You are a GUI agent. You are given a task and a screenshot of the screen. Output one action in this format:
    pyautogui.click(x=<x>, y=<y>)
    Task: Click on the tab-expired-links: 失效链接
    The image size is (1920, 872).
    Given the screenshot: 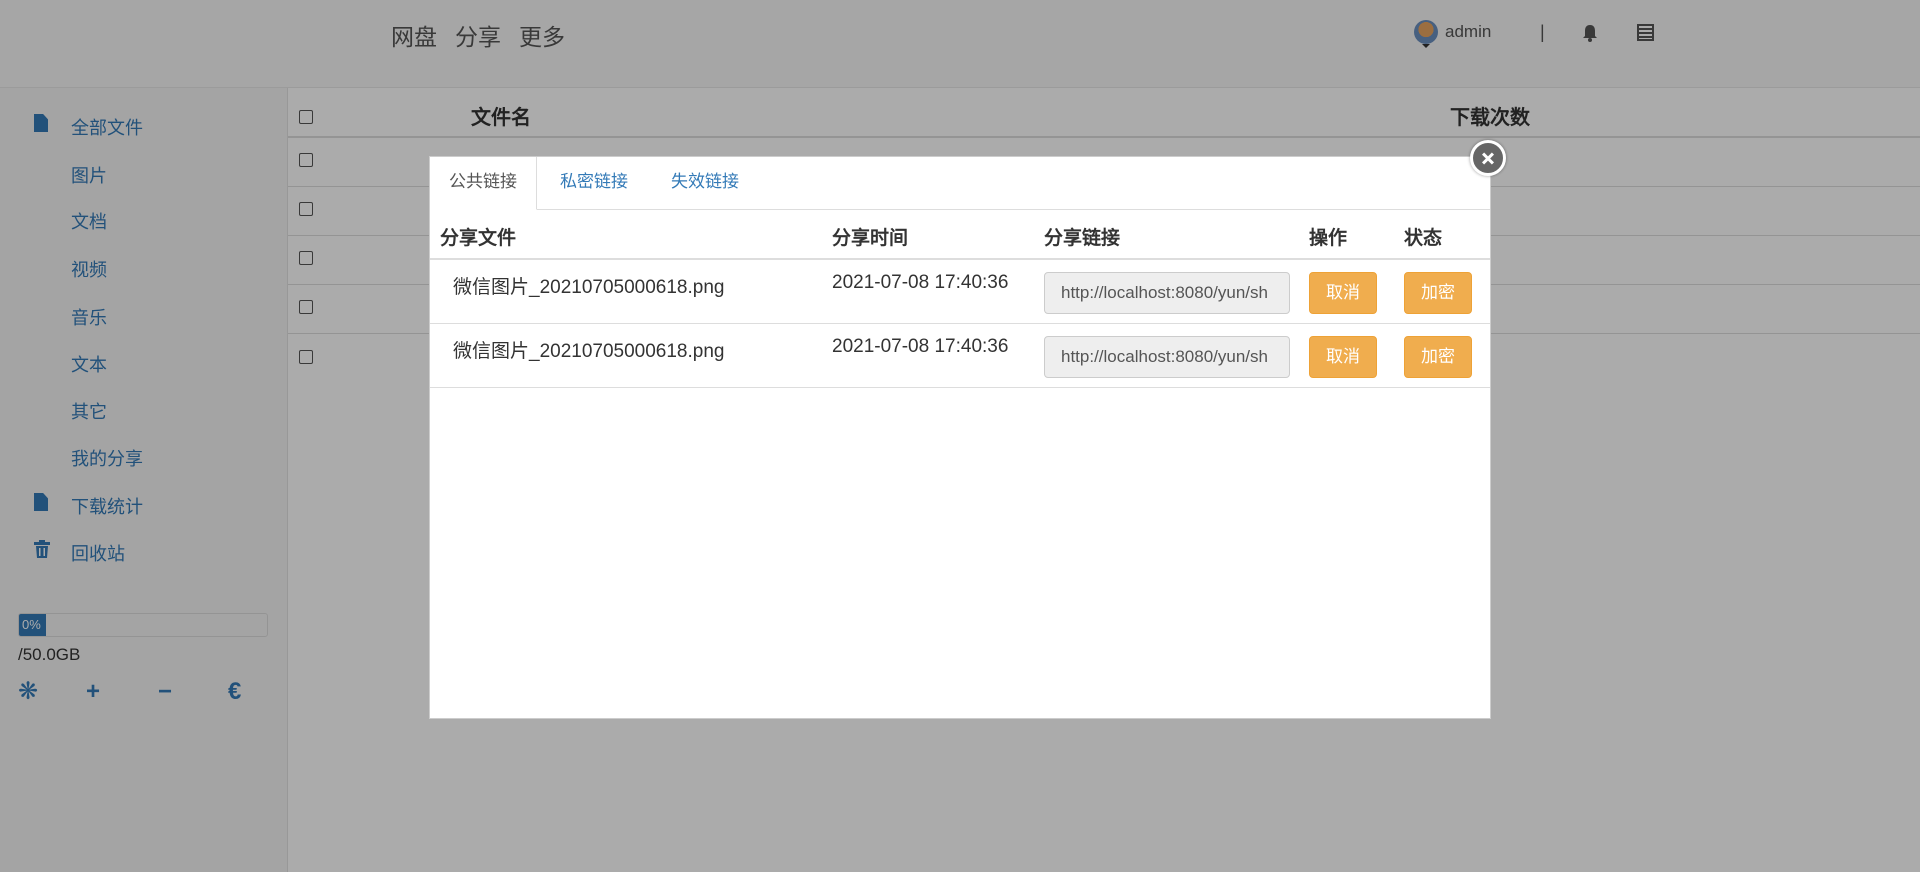 What is the action you would take?
    pyautogui.click(x=705, y=183)
    